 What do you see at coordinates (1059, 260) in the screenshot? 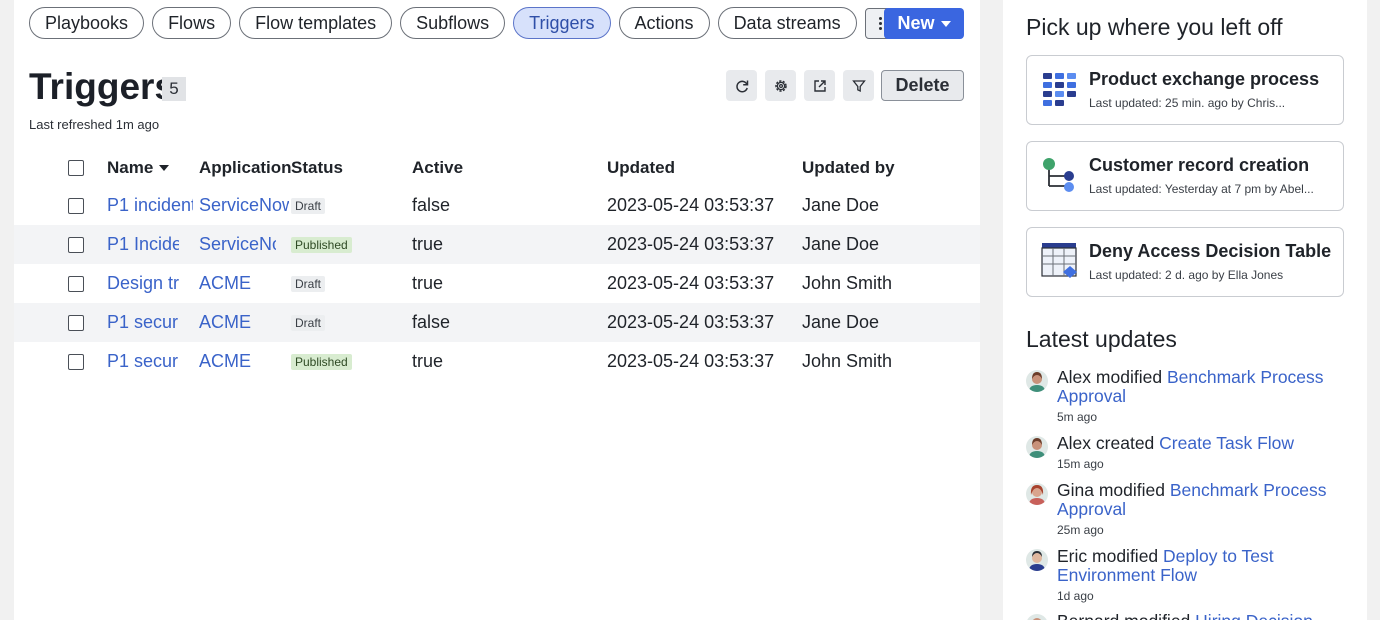
I see `decision-table-icon` at bounding box center [1059, 260].